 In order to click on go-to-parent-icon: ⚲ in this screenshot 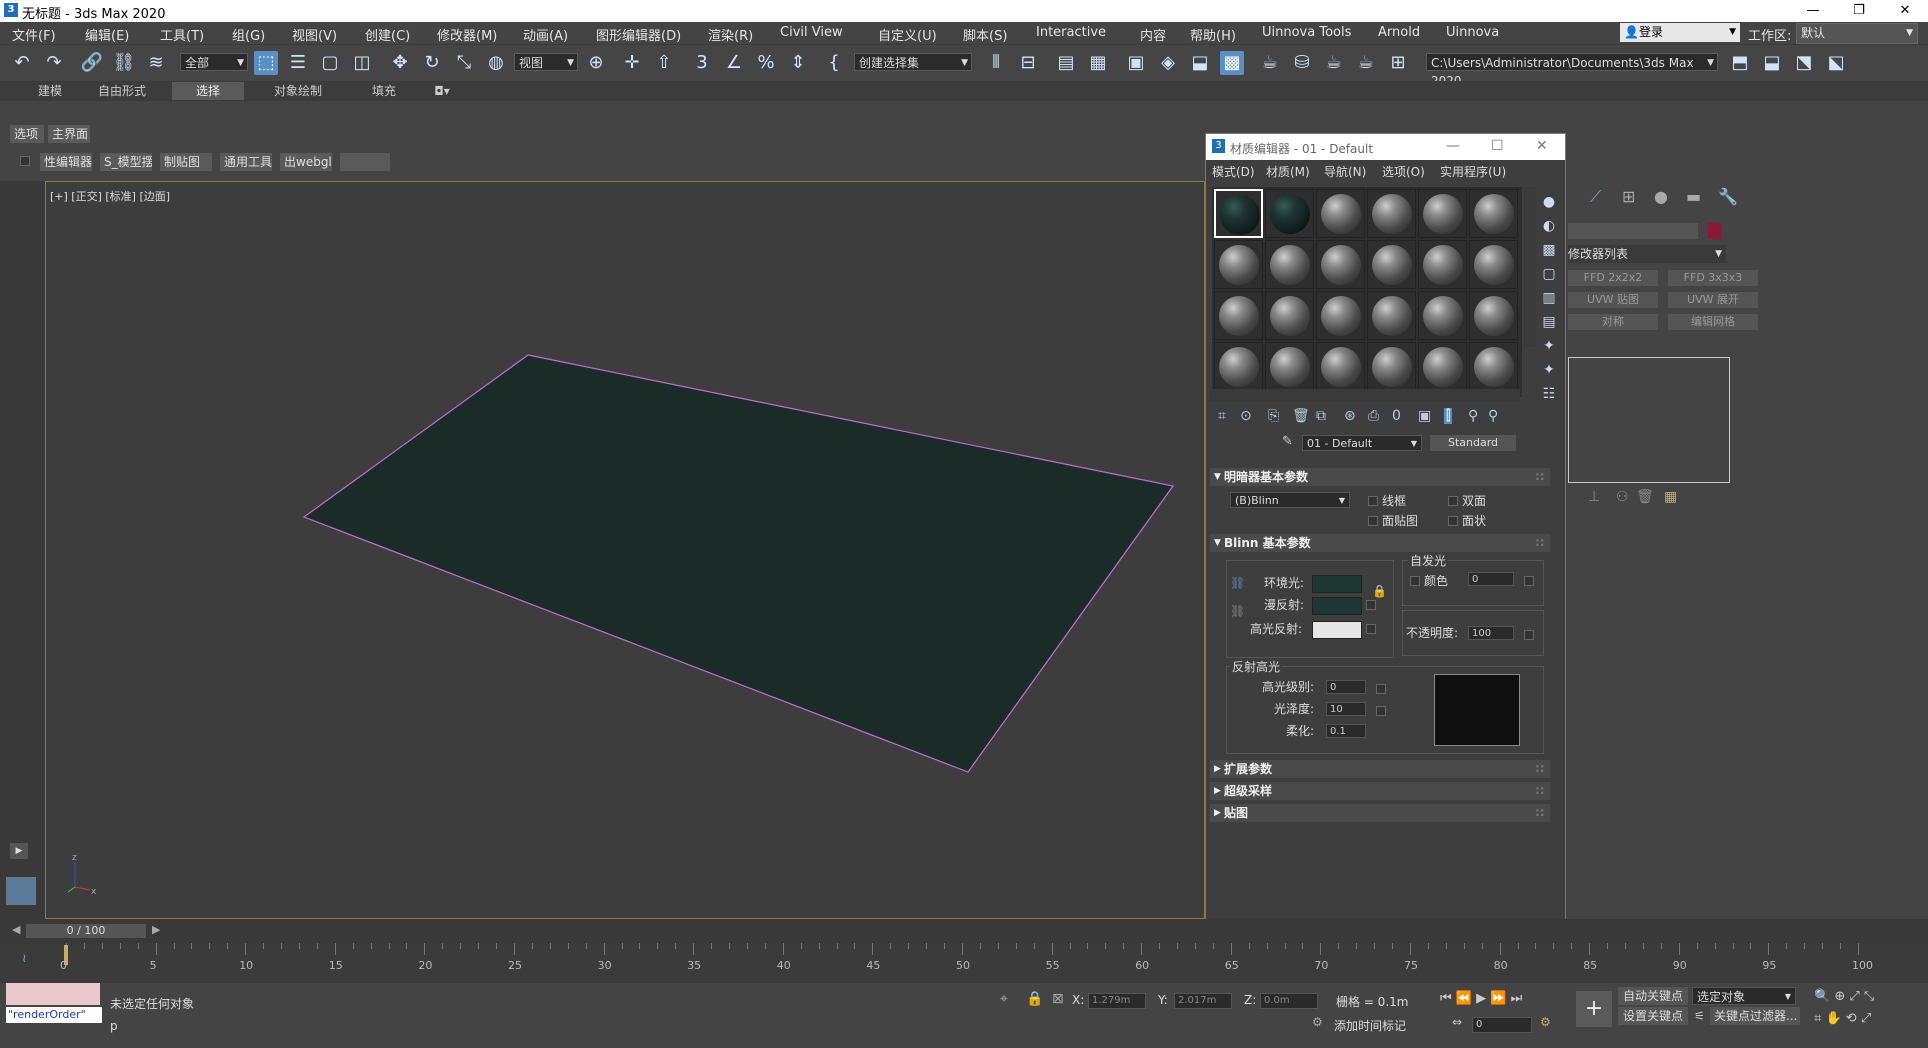, I will do `click(1473, 416)`.